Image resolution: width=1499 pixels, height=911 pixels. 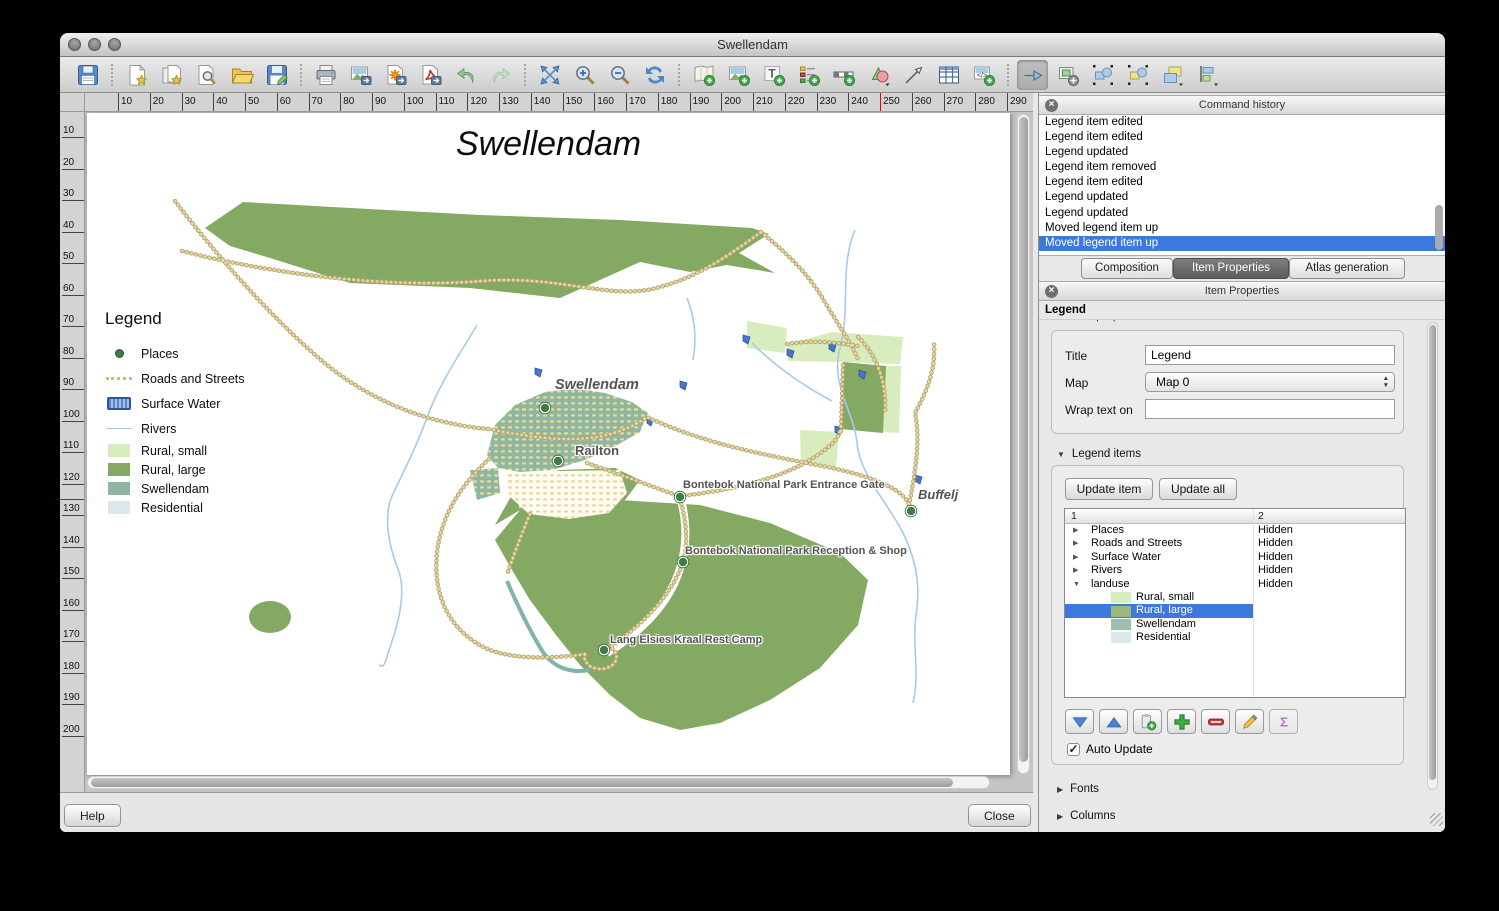 What do you see at coordinates (983, 75) in the screenshot?
I see `add-html-button: </>` at bounding box center [983, 75].